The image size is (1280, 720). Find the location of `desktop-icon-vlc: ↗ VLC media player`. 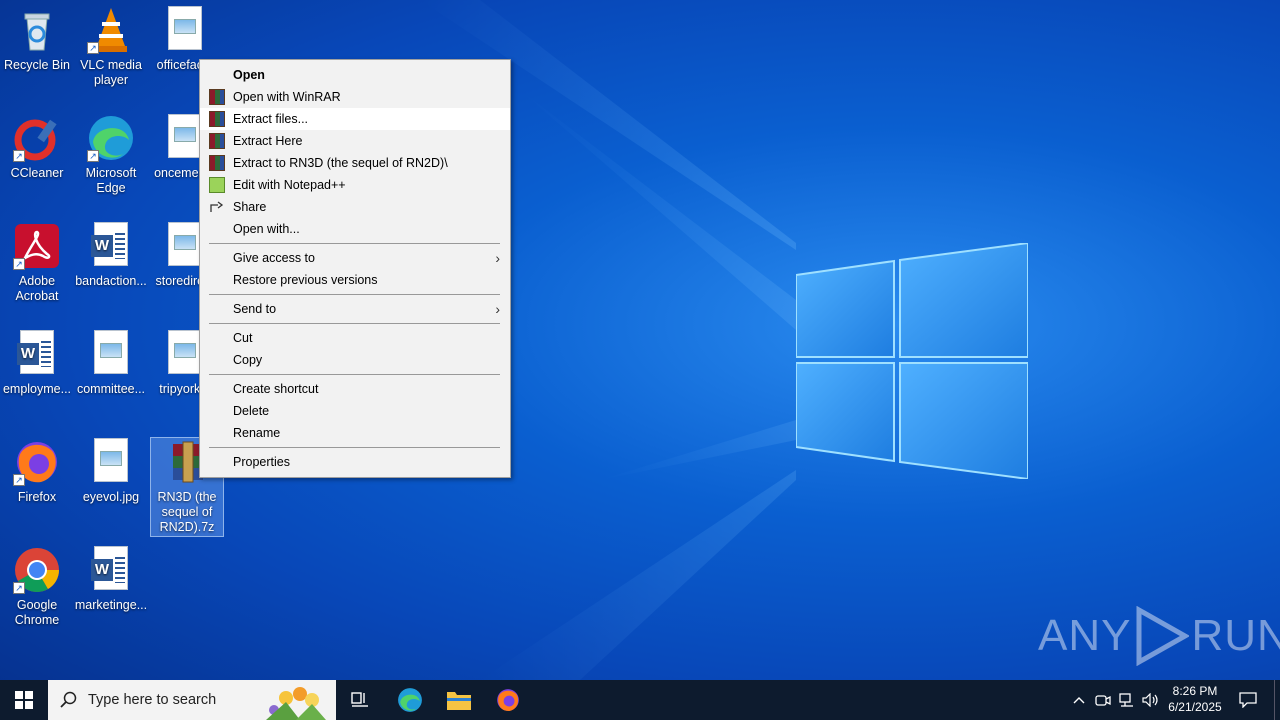

desktop-icon-vlc: ↗ VLC media player is located at coordinates (111, 47).